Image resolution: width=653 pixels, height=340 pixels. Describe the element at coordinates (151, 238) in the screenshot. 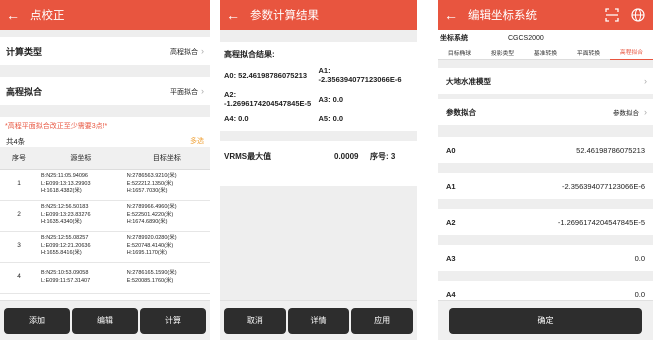

I see `dst-coord-line: N:2789920.0280(米)` at that location.